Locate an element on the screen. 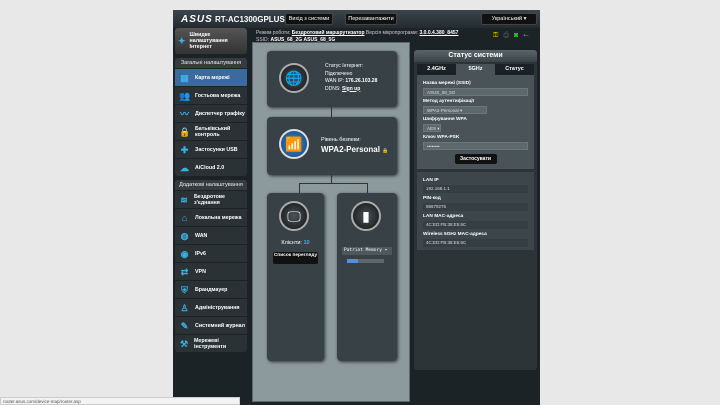  cloud-icon: ☁ is located at coordinates (184, 167).